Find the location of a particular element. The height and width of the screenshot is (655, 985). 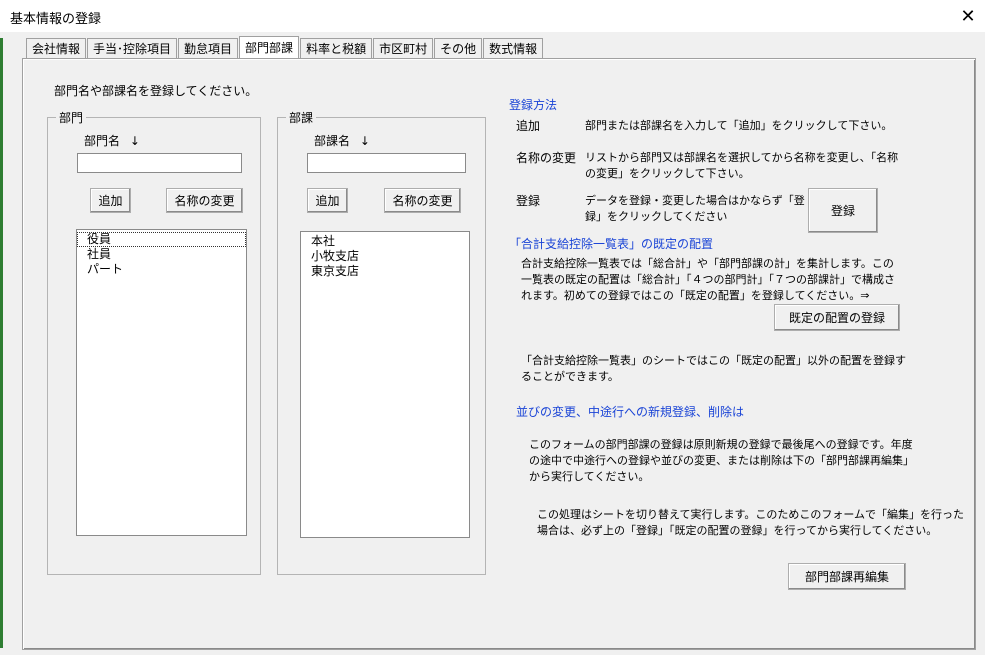

default-layout-heading: 「合計支給控除一覧表」の既定の配置 is located at coordinates (611, 244).